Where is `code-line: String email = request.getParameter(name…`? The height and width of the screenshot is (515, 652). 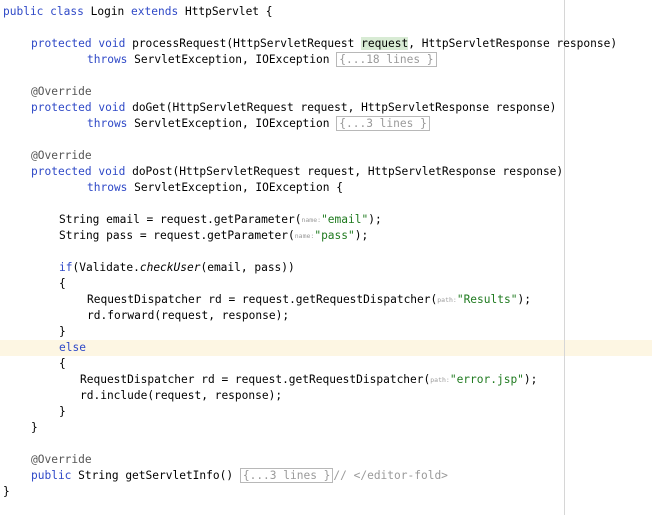 code-line: String email = request.getParameter(name… is located at coordinates (220, 220).